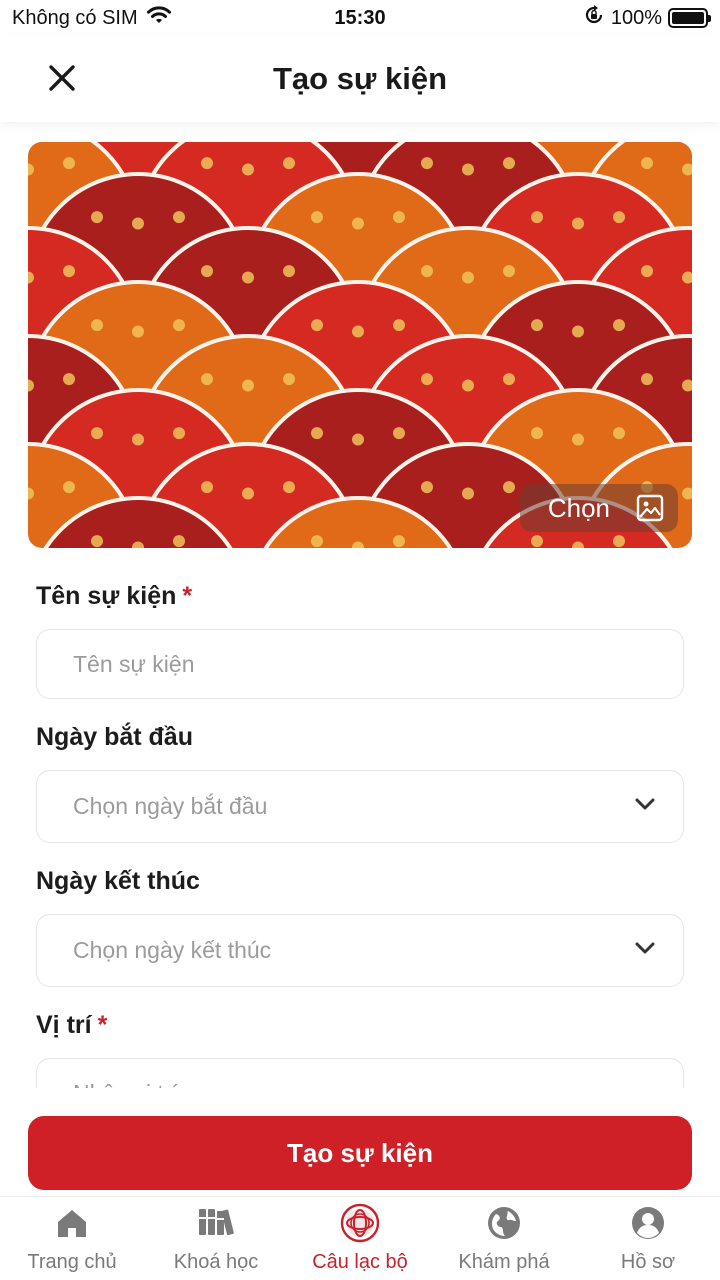 This screenshot has height=1280, width=720. I want to click on event-name-field: Tên sự kiện * Tên sự kiện, so click(361, 640).